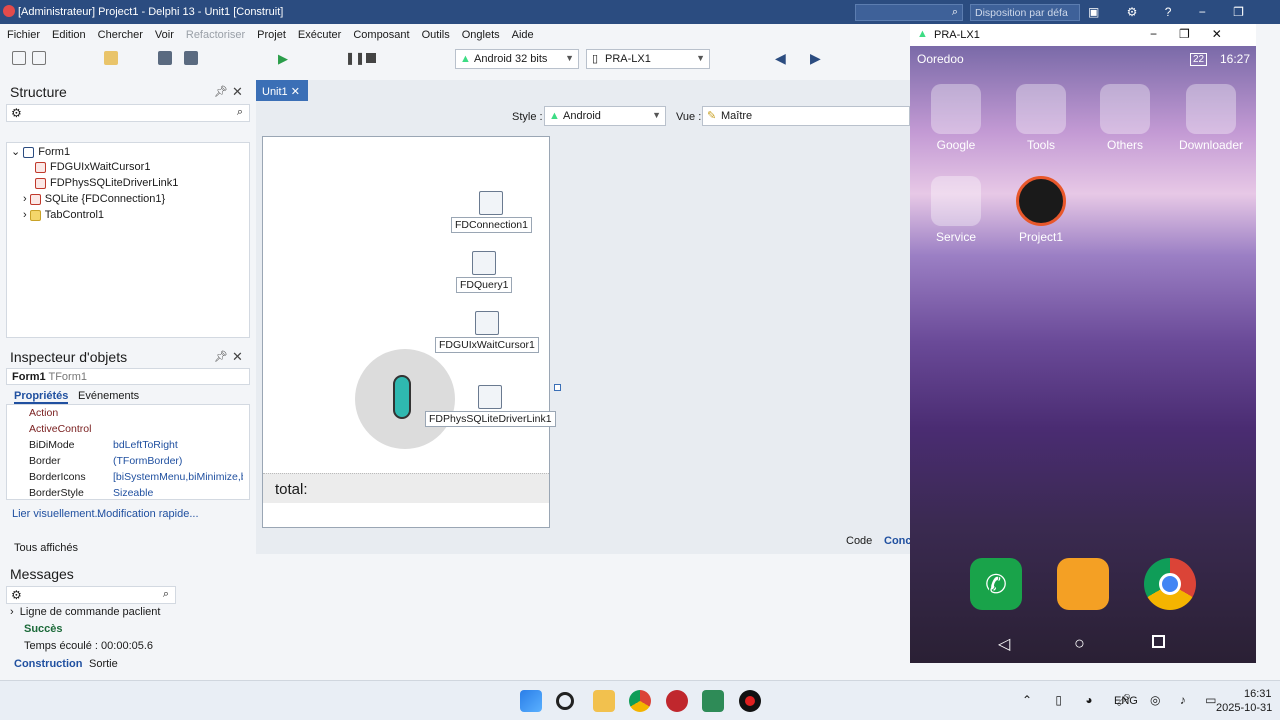 This screenshot has height=720, width=1280. Describe the element at coordinates (22, 32) in the screenshot. I see `menu-fichier: Fichier` at that location.